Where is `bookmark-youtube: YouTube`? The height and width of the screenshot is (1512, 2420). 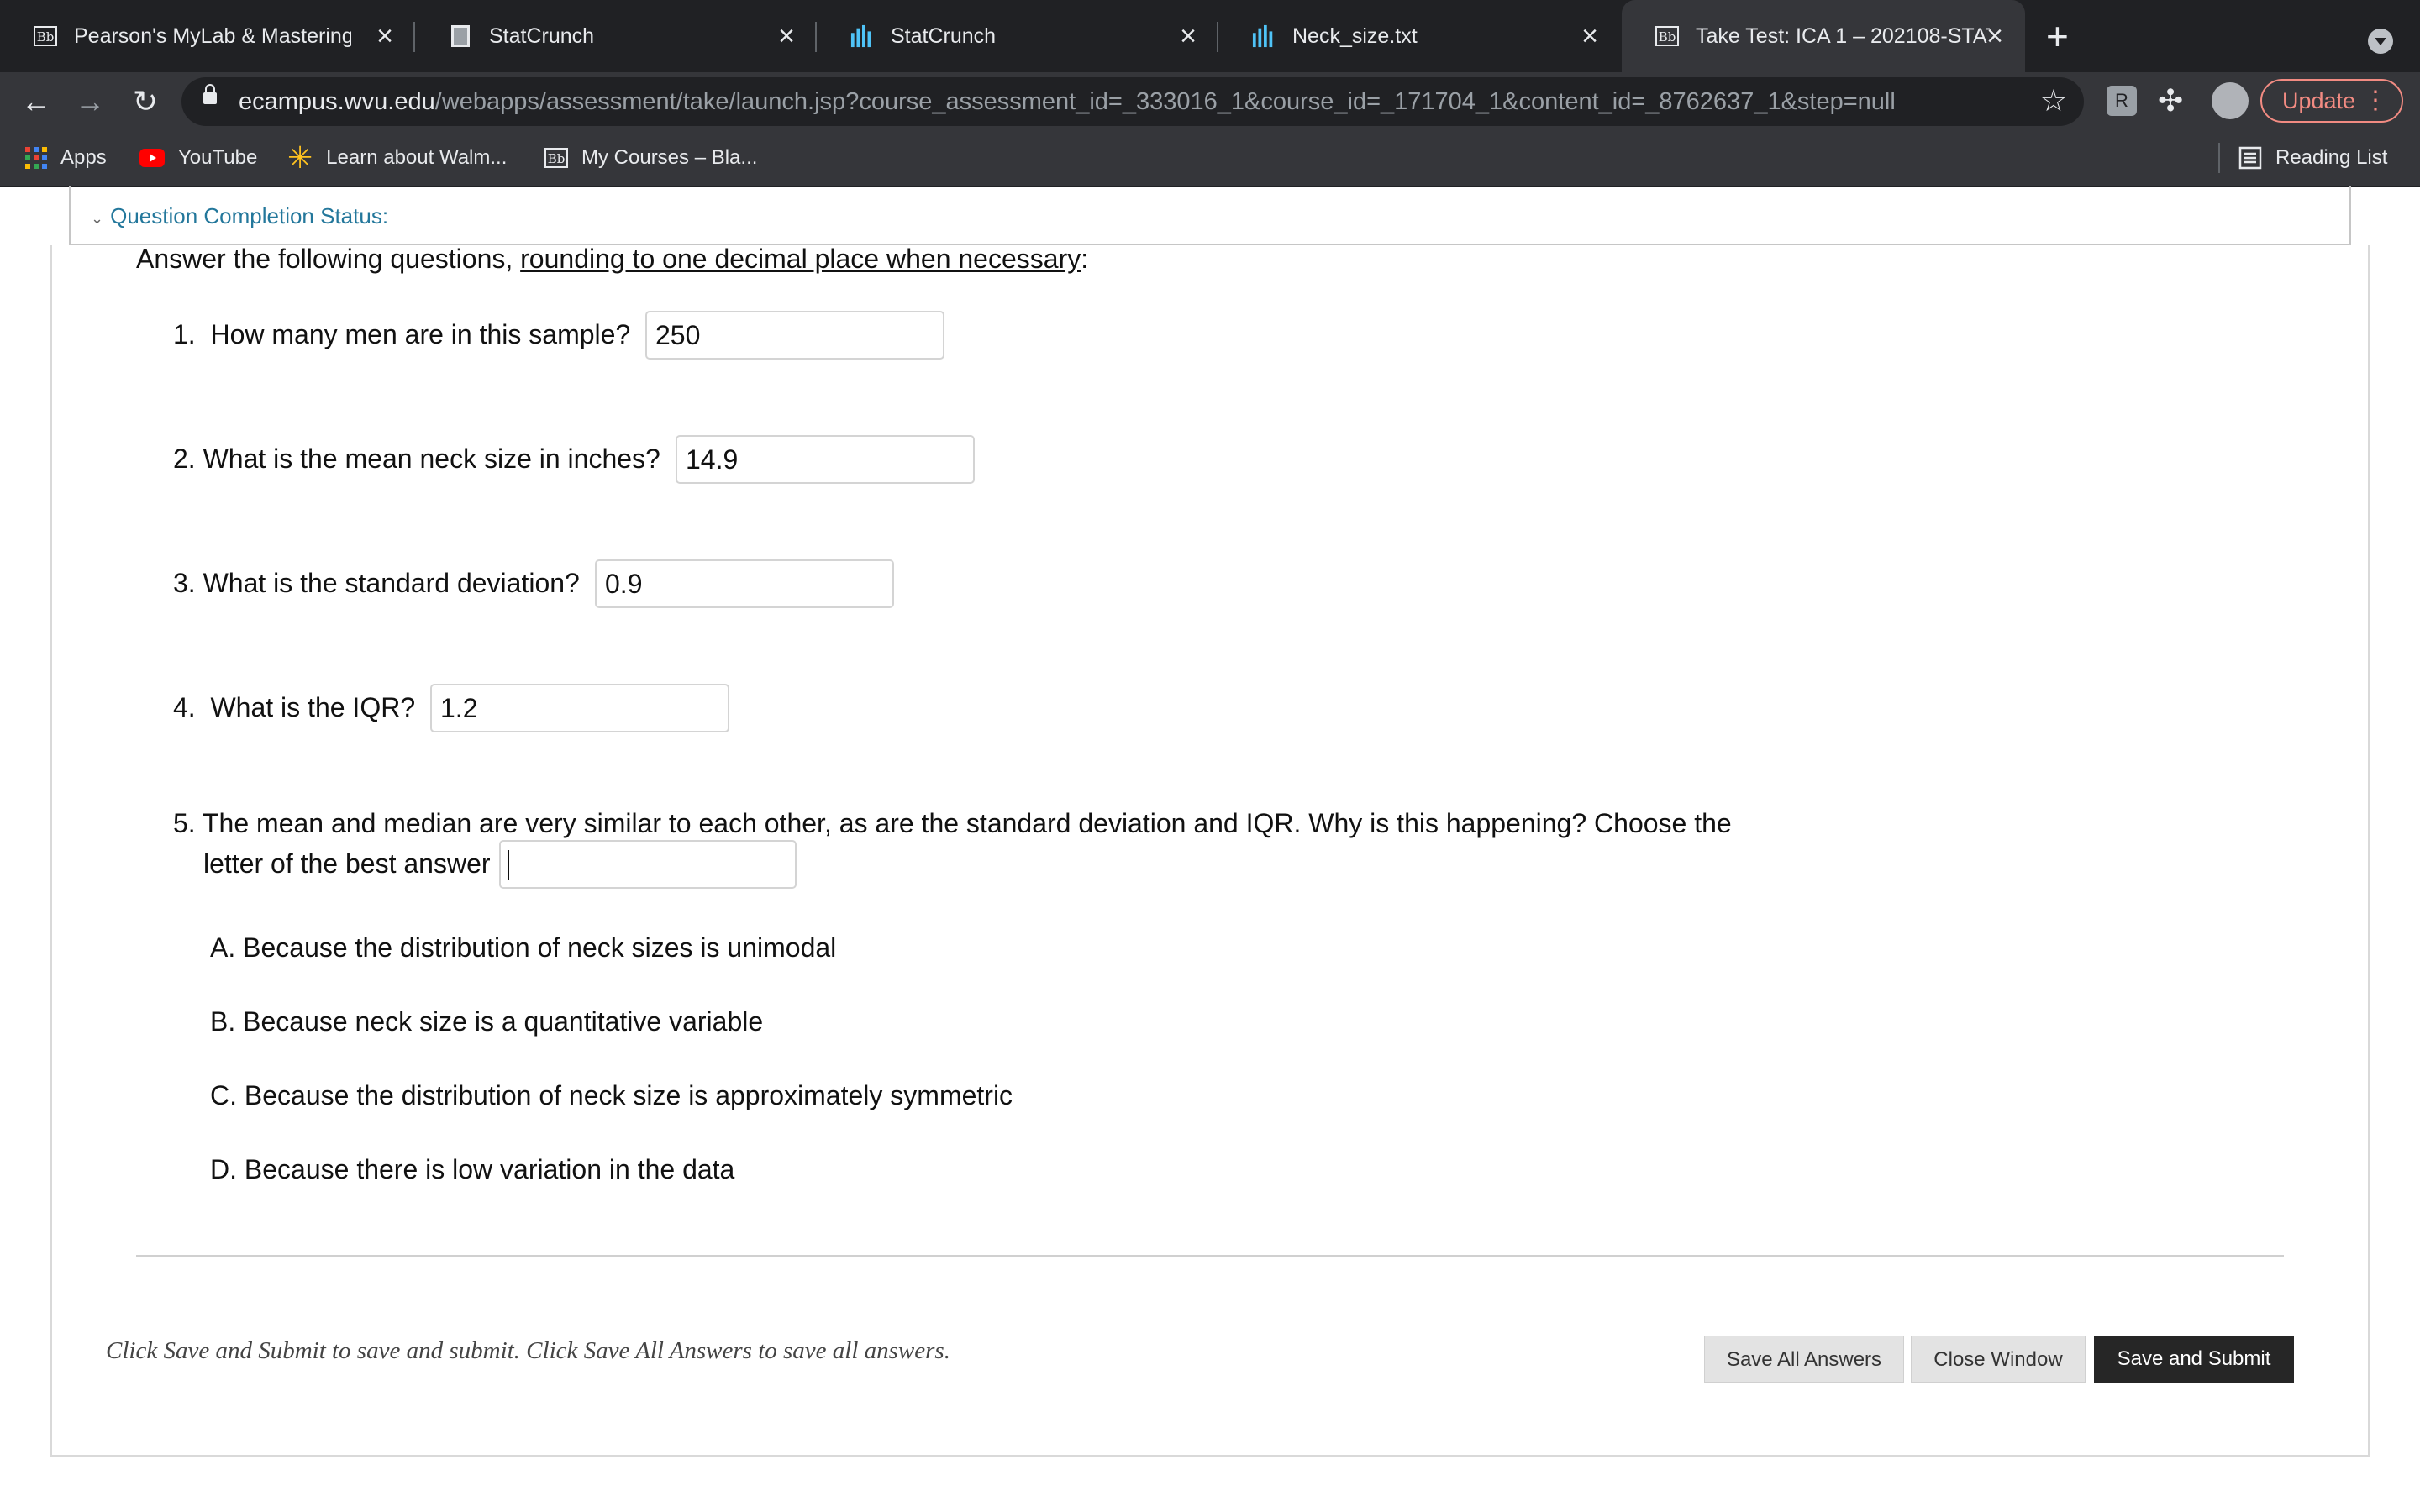
bookmark-youtube: YouTube is located at coordinates (198, 158).